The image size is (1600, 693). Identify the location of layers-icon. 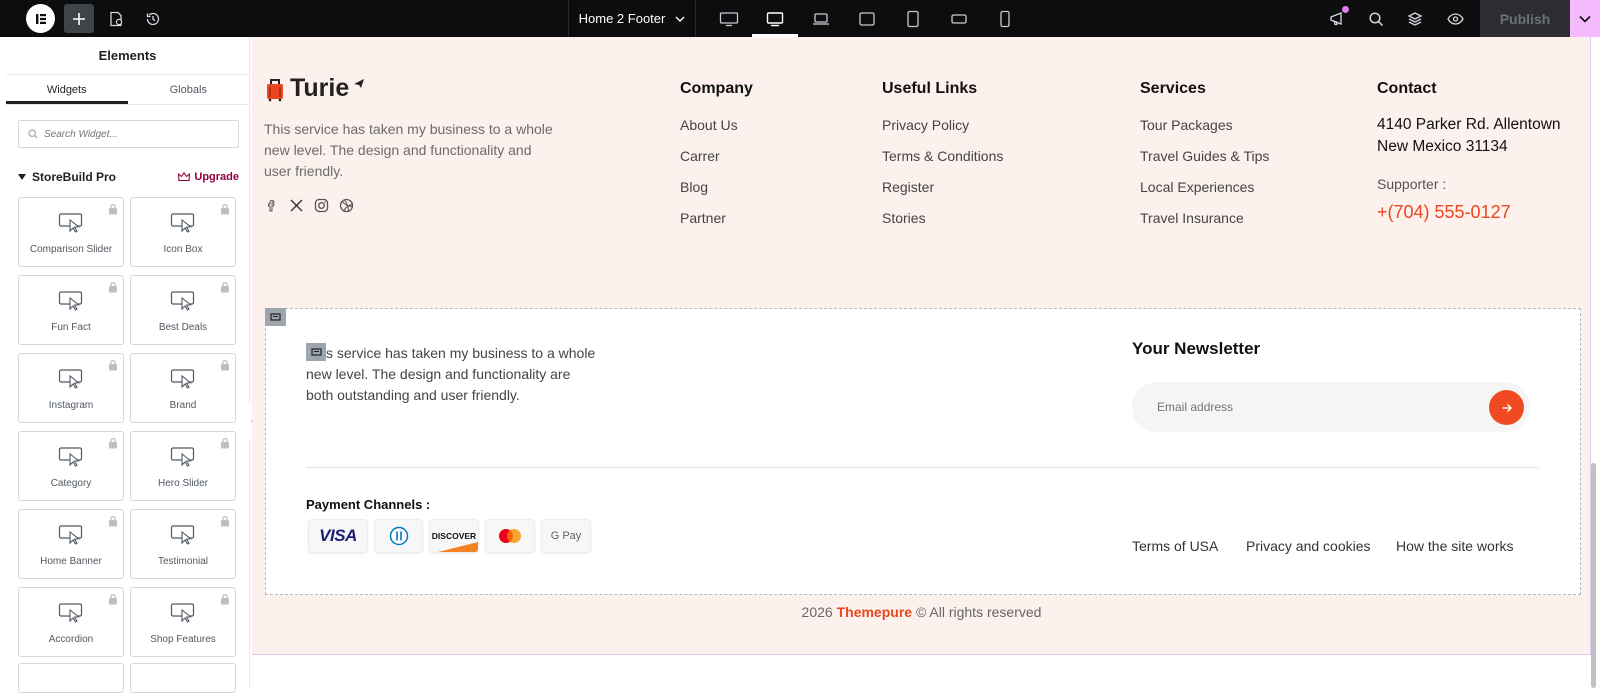
(1415, 18).